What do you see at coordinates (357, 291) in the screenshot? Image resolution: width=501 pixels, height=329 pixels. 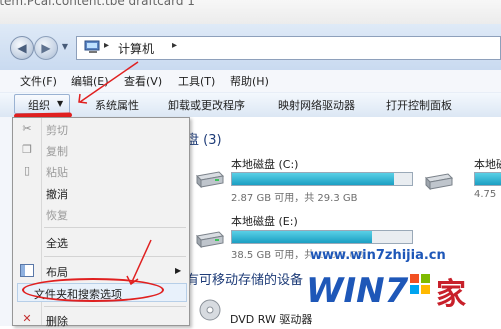 I see `svg-text: WIN7` at bounding box center [357, 291].